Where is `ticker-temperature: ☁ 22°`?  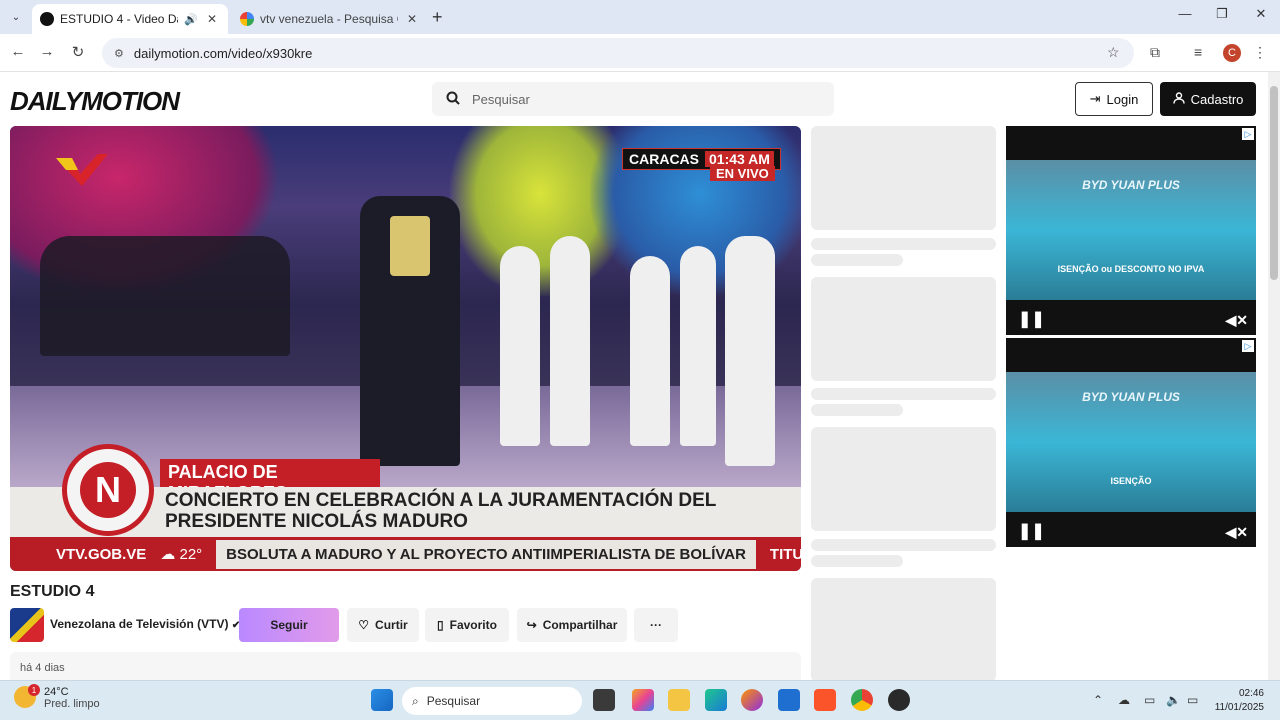
ticker-temperature: ☁ 22° is located at coordinates (181, 554).